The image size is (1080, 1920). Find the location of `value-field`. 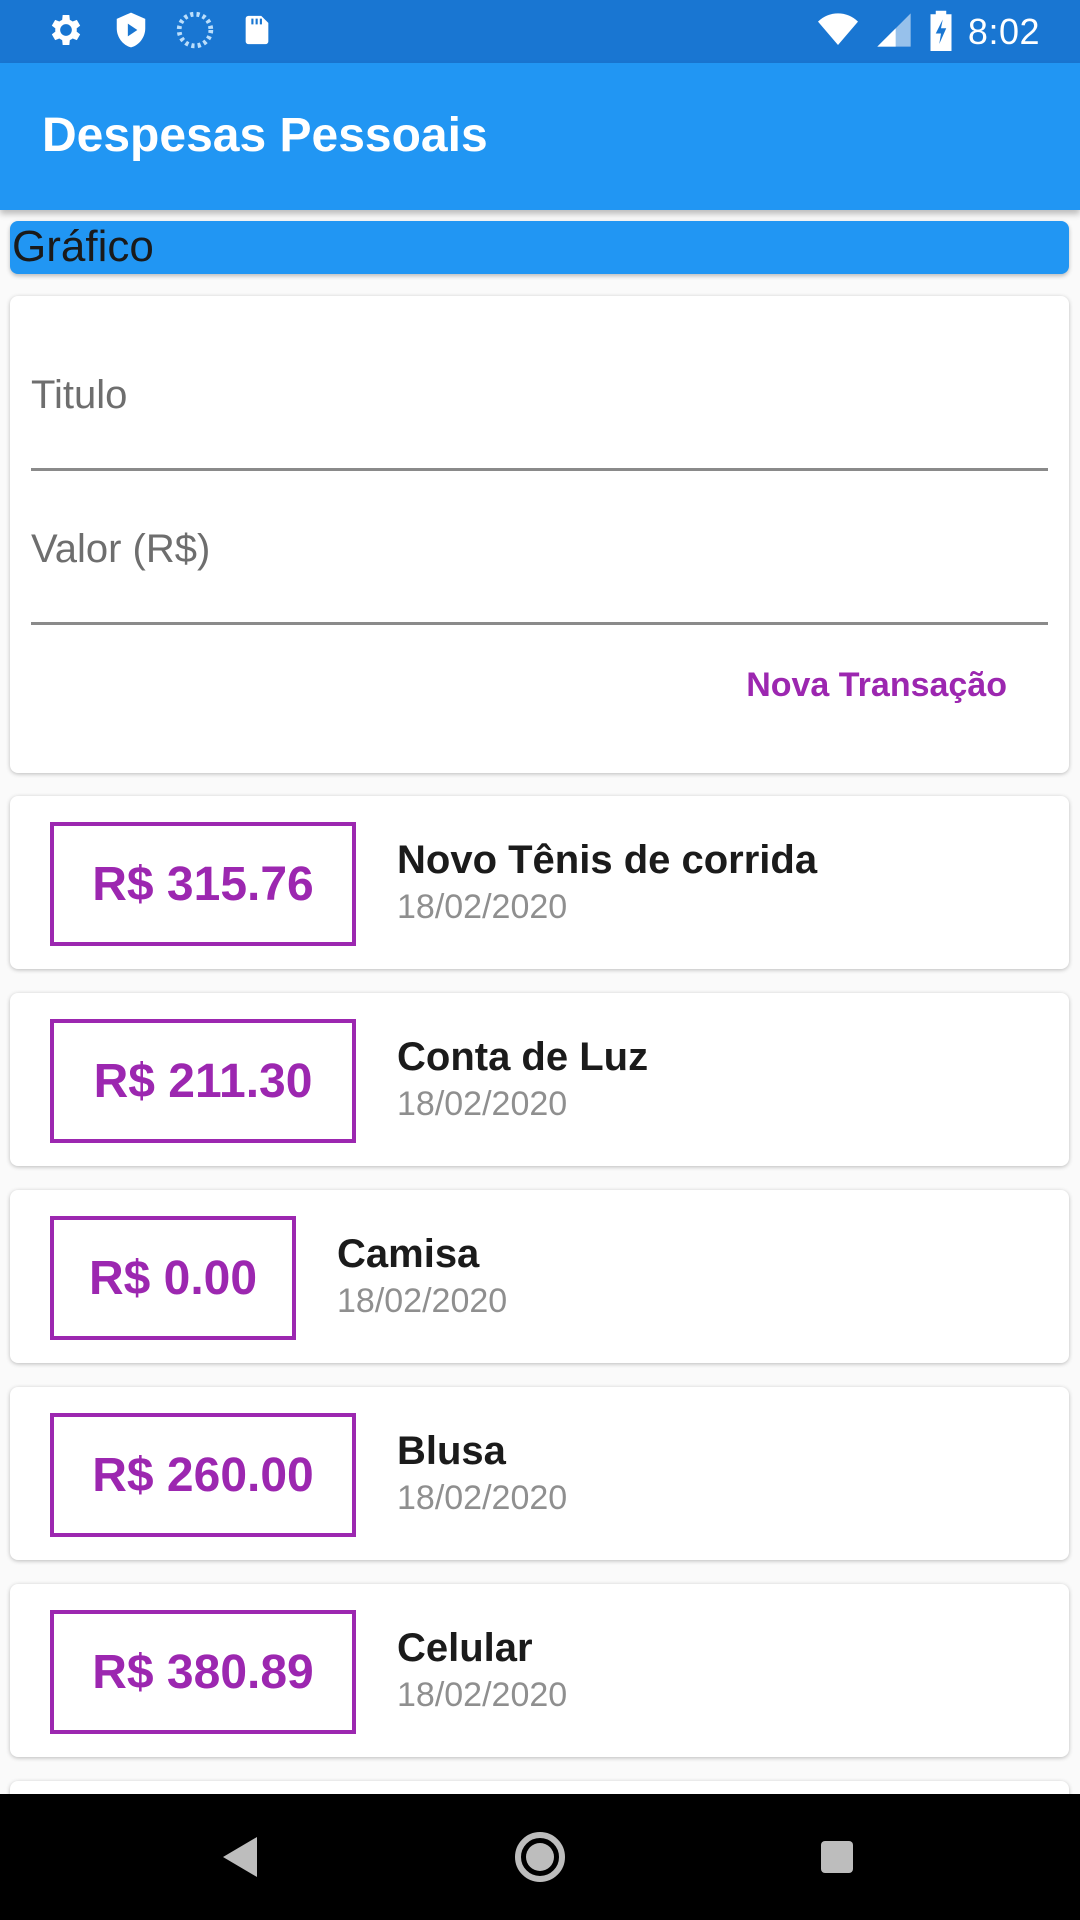

value-field is located at coordinates (539, 571).